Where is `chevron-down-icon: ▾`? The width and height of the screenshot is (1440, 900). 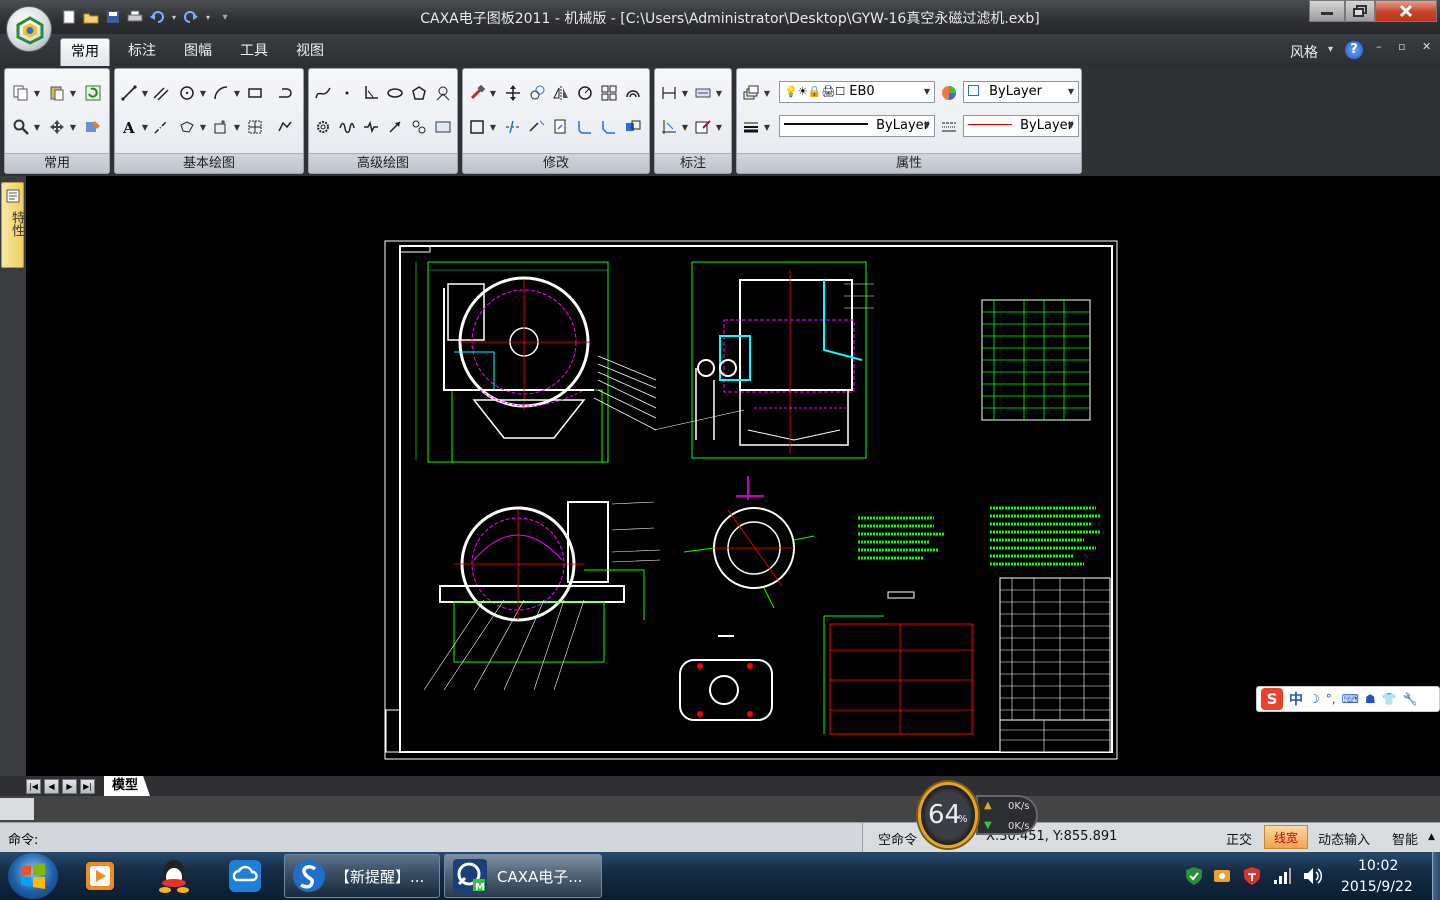
chevron-down-icon: ▾ is located at coordinates (1330, 49).